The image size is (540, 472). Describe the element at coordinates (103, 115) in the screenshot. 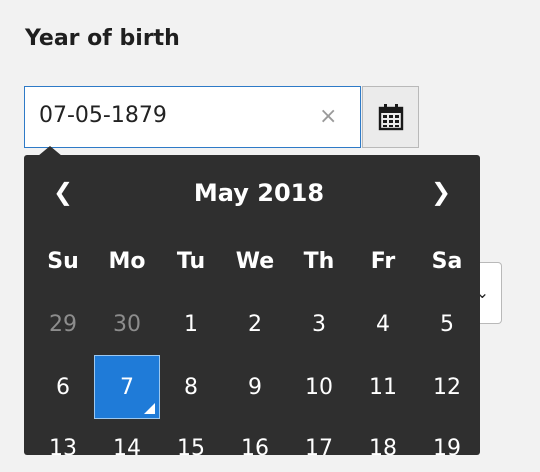

I see `birth-date-value: 07-05-1879` at that location.